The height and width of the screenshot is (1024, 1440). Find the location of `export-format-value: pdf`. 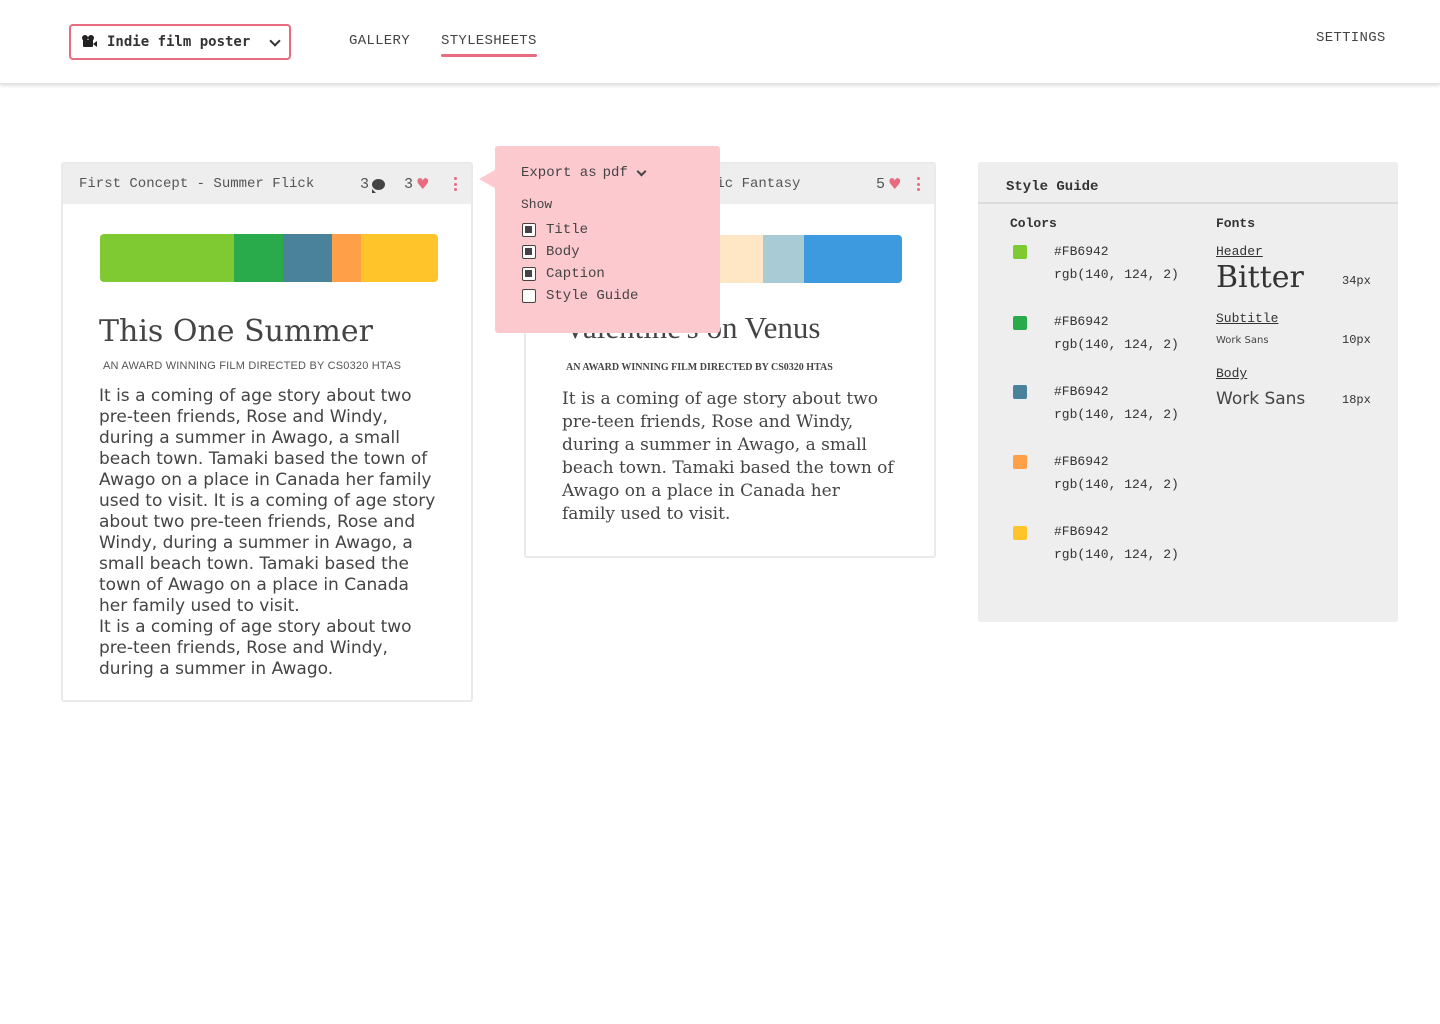

export-format-value: pdf is located at coordinates (615, 173).